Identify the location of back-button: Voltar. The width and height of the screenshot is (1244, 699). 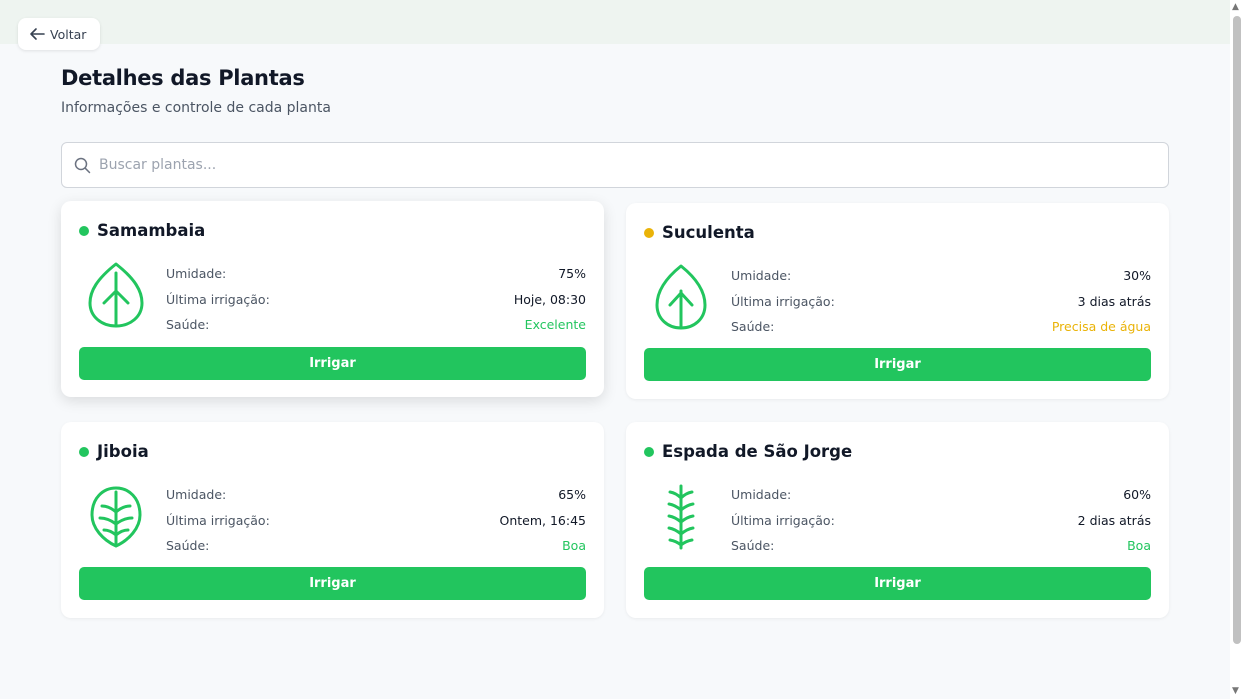
(59, 34).